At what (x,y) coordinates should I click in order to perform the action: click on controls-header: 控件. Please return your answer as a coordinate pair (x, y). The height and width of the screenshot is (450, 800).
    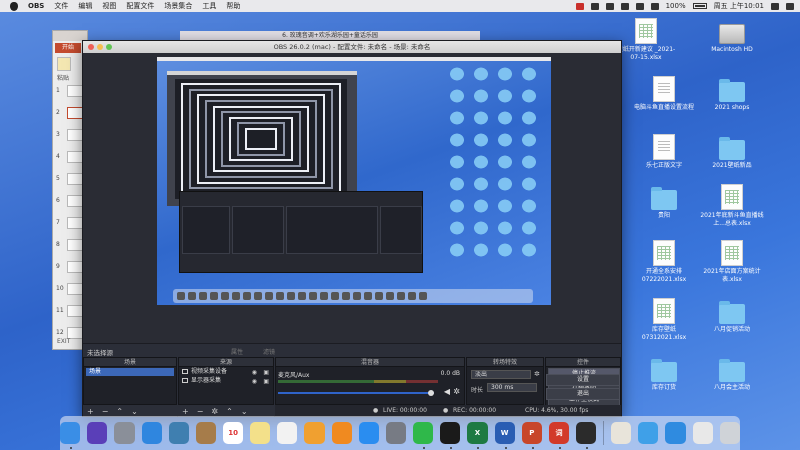
    Looking at the image, I should click on (583, 362).